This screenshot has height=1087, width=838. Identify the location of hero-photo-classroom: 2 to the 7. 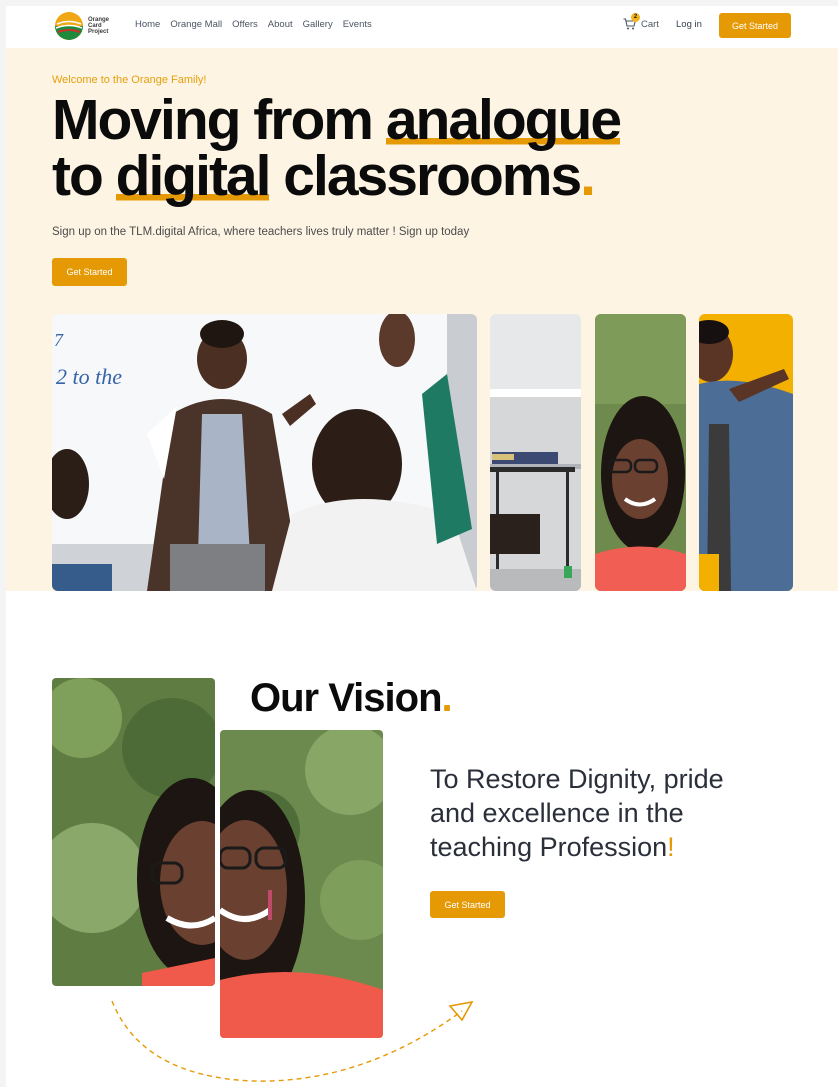
(264, 452).